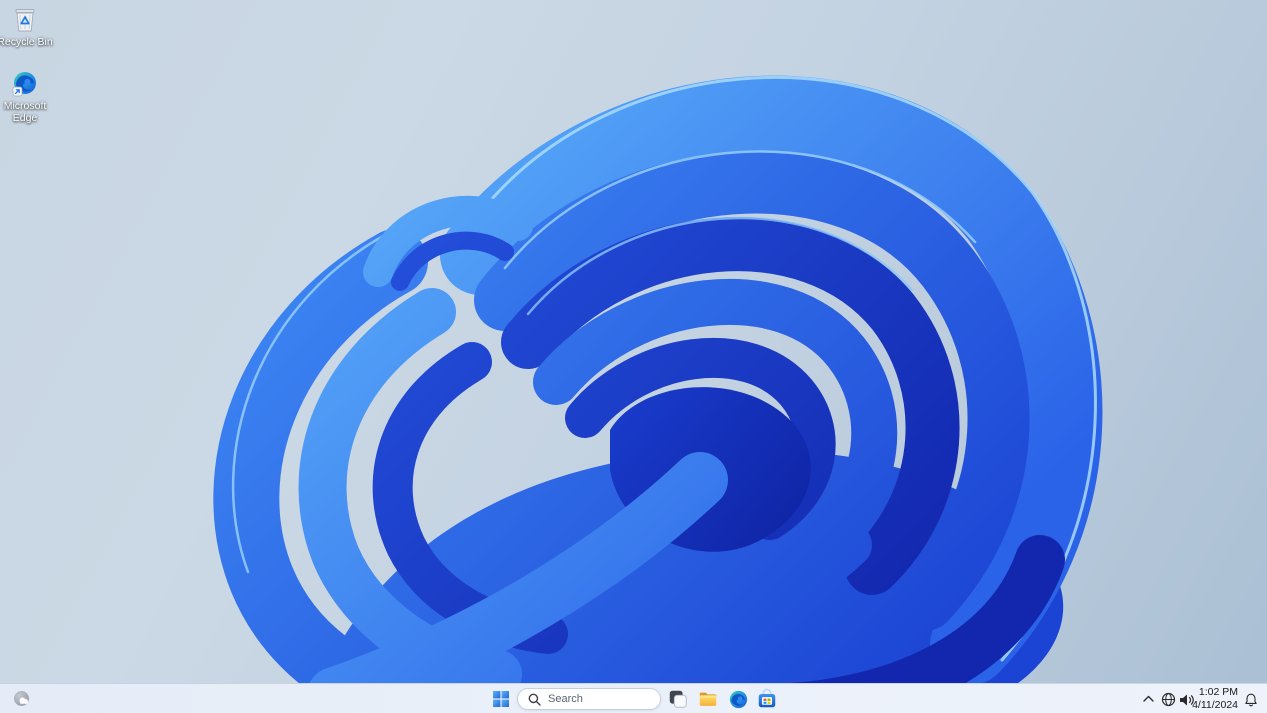 The image size is (1267, 713). Describe the element at coordinates (589, 699) in the screenshot. I see `search-box: Search` at that location.